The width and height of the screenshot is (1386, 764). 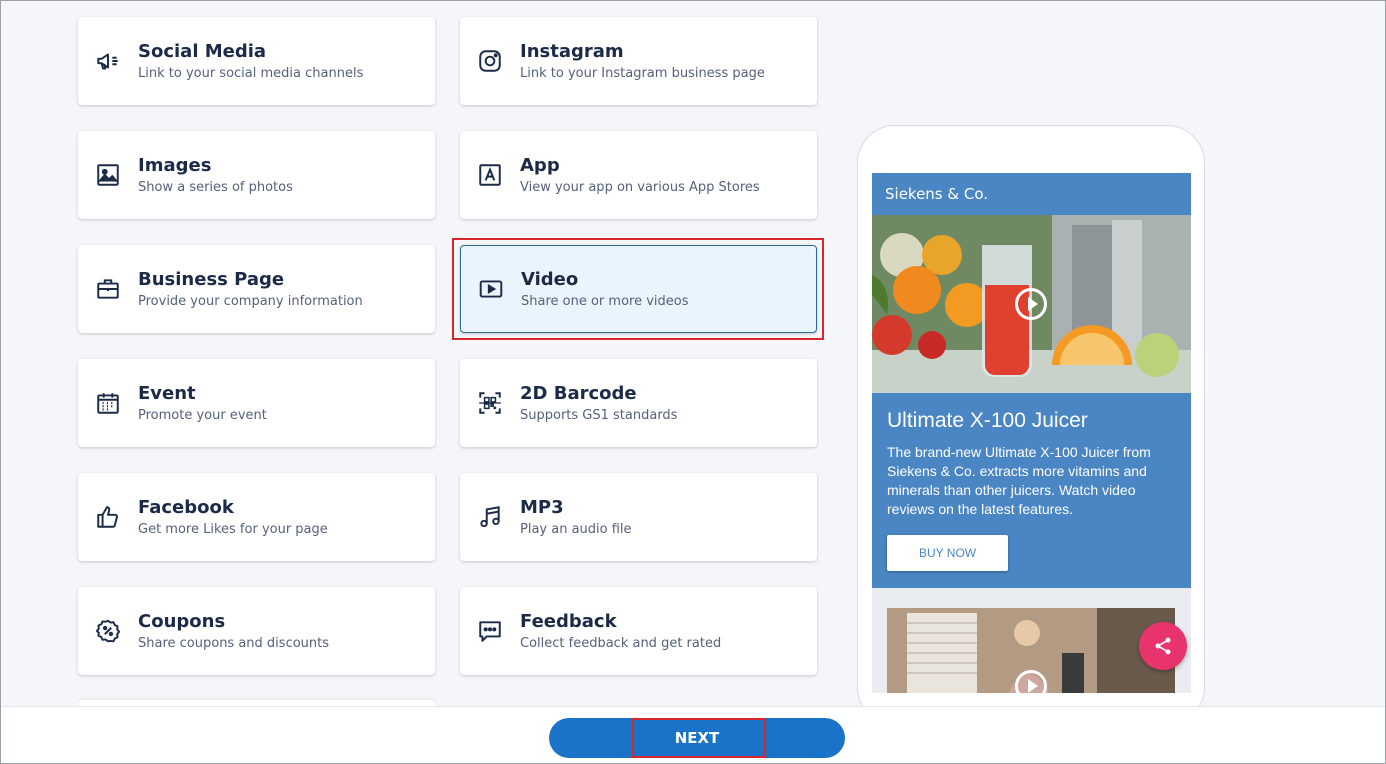 I want to click on card-title: Feedback, so click(x=568, y=621).